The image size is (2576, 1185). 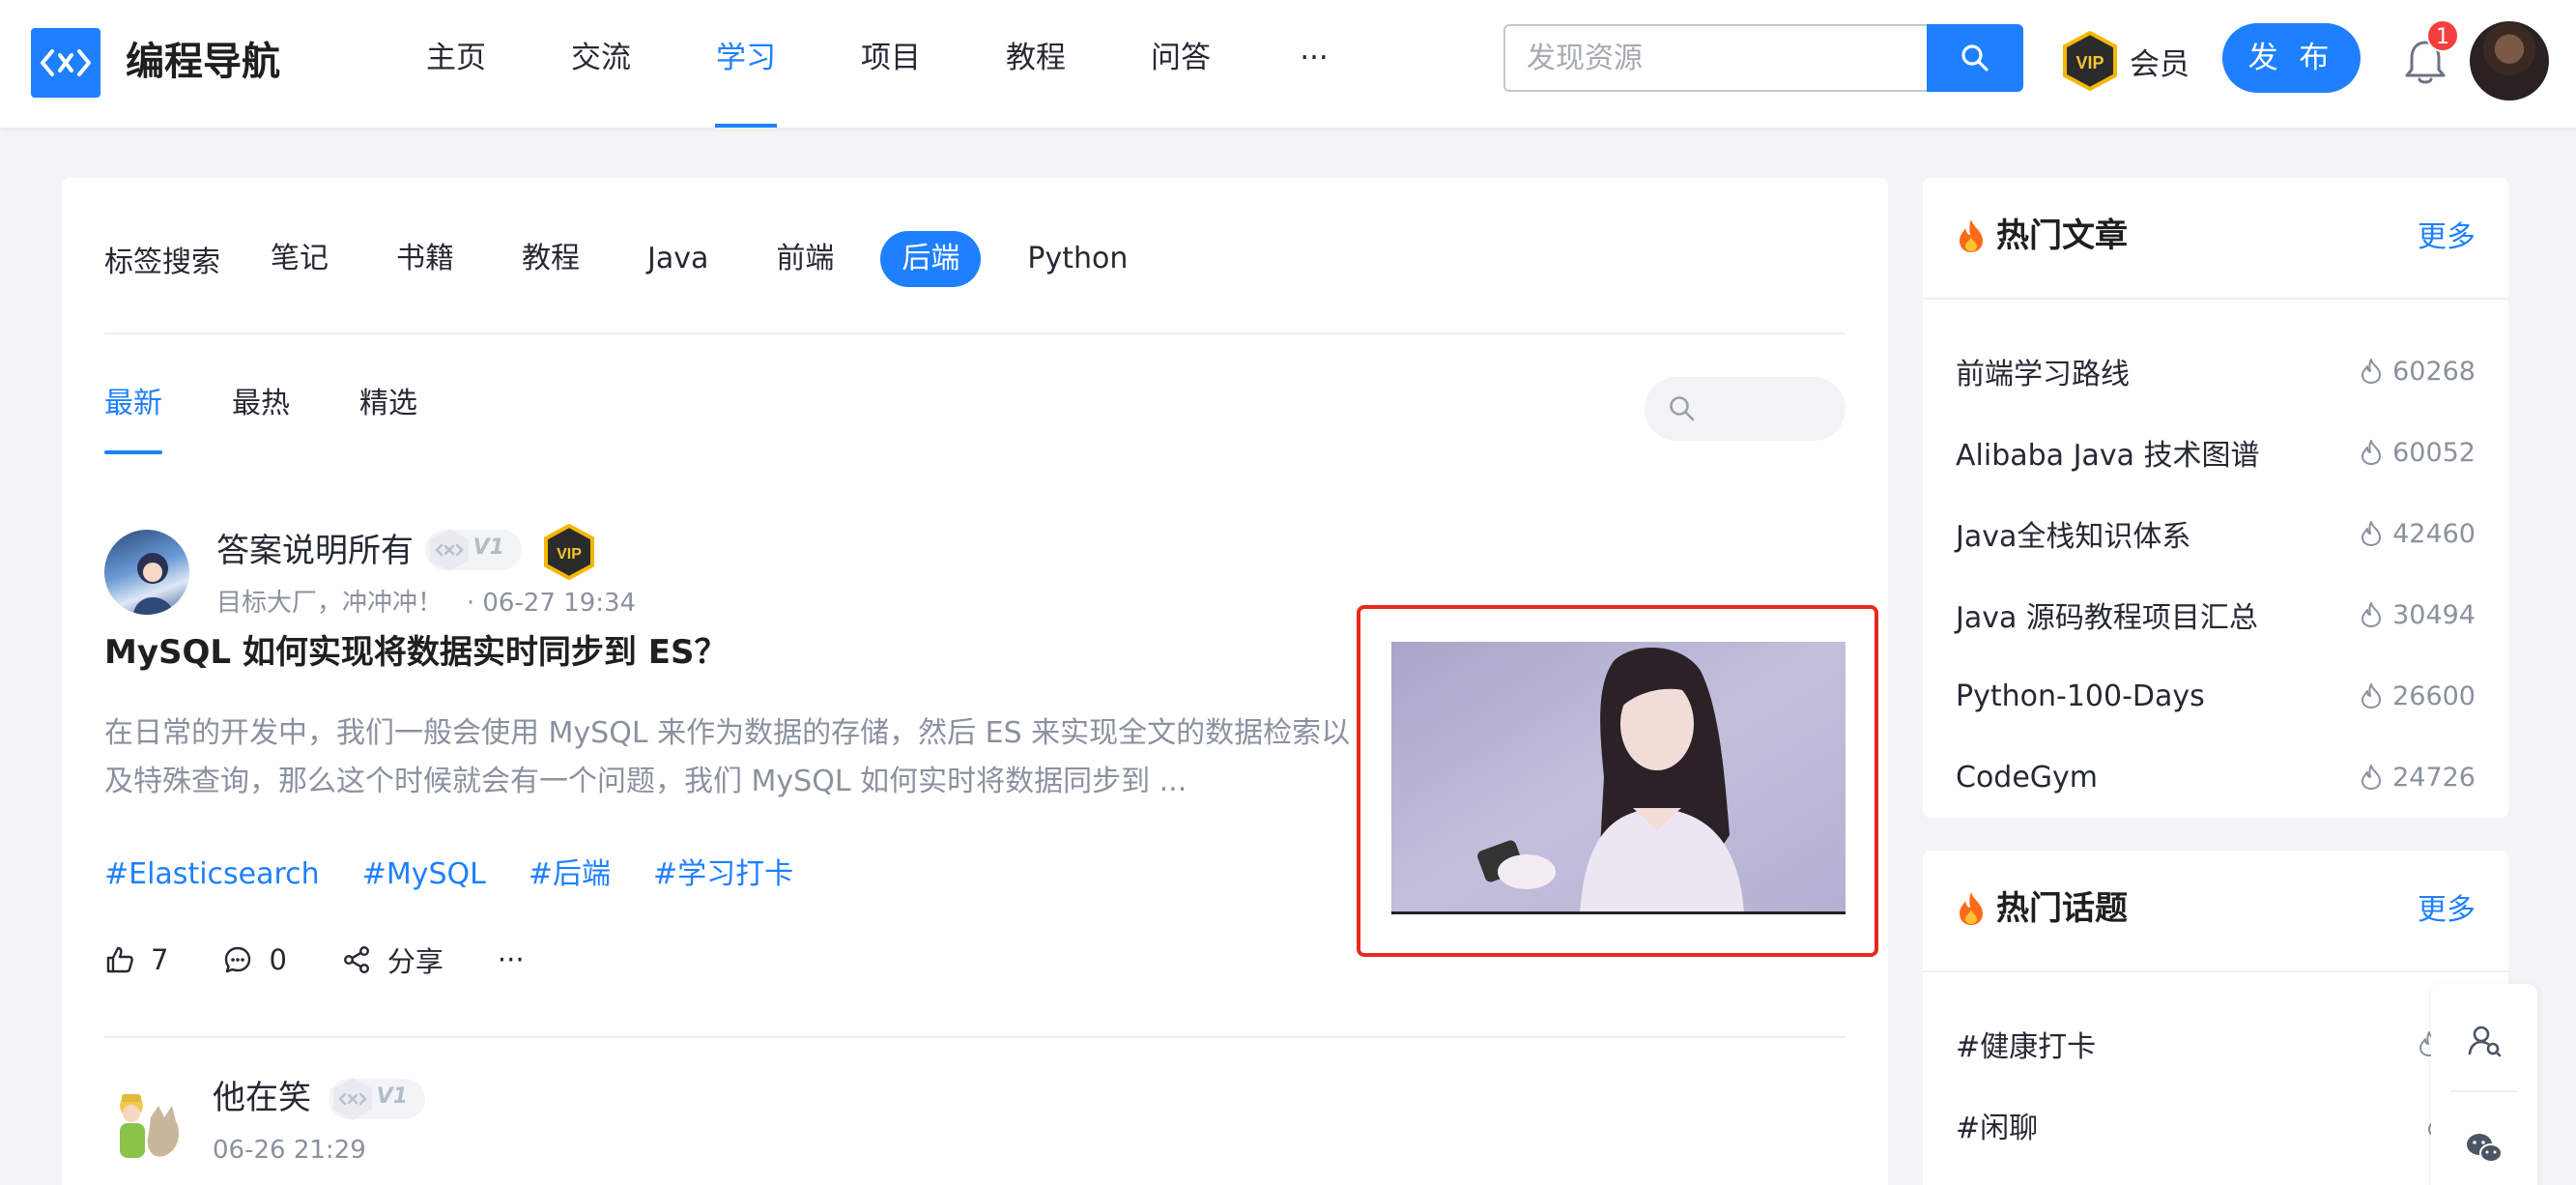 What do you see at coordinates (512, 960) in the screenshot?
I see `more-actions-button: ···` at bounding box center [512, 960].